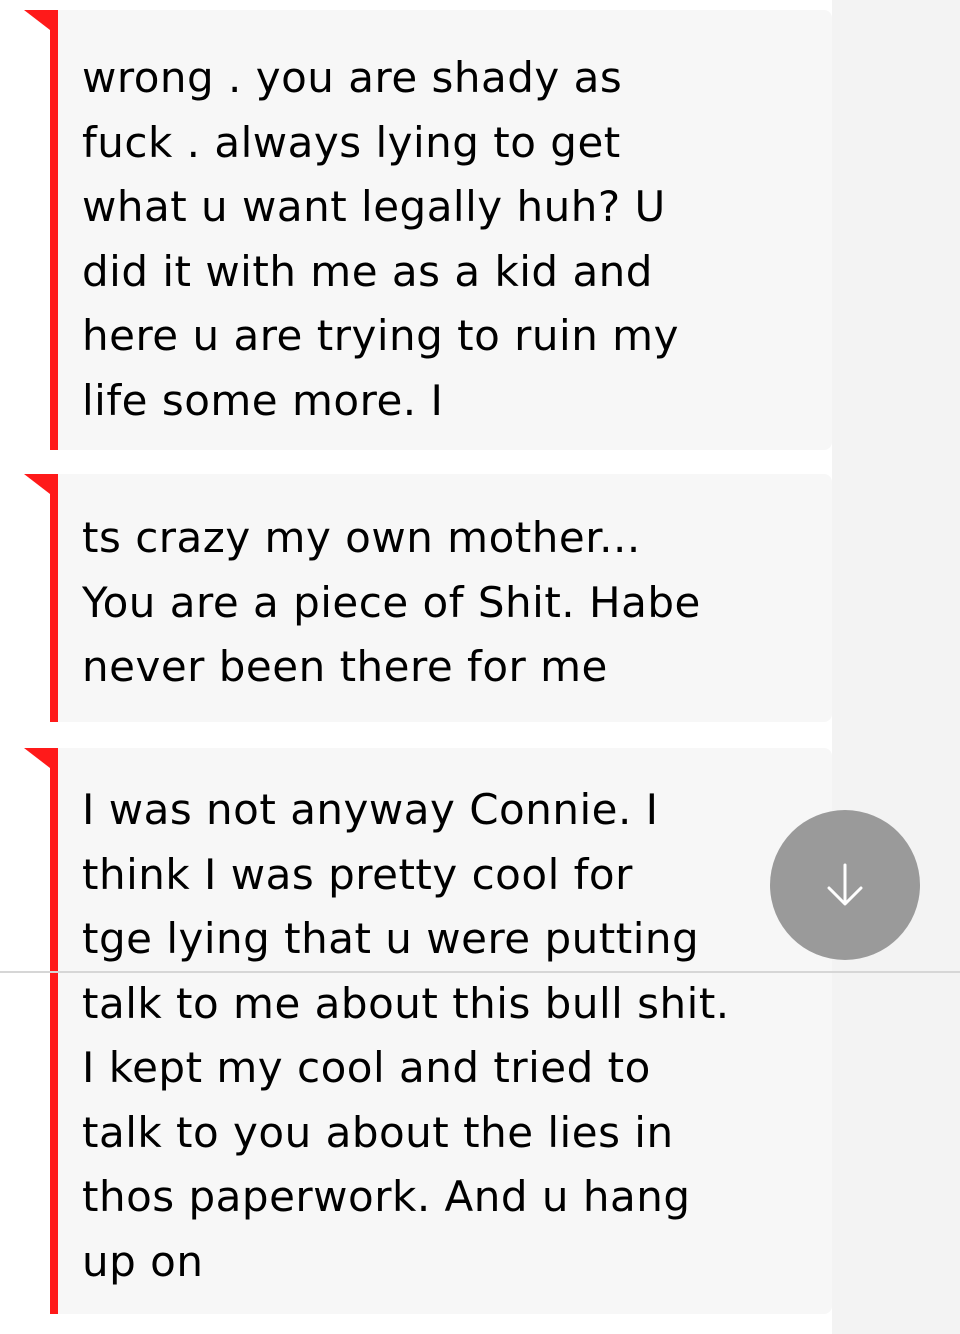 This screenshot has height=1334, width=960. I want to click on scroll-to-bottom-button, so click(845, 885).